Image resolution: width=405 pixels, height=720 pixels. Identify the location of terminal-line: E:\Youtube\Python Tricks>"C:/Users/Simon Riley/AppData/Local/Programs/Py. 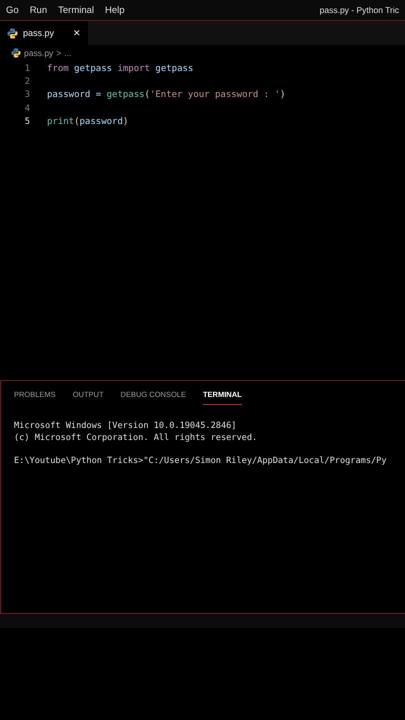
(200, 461).